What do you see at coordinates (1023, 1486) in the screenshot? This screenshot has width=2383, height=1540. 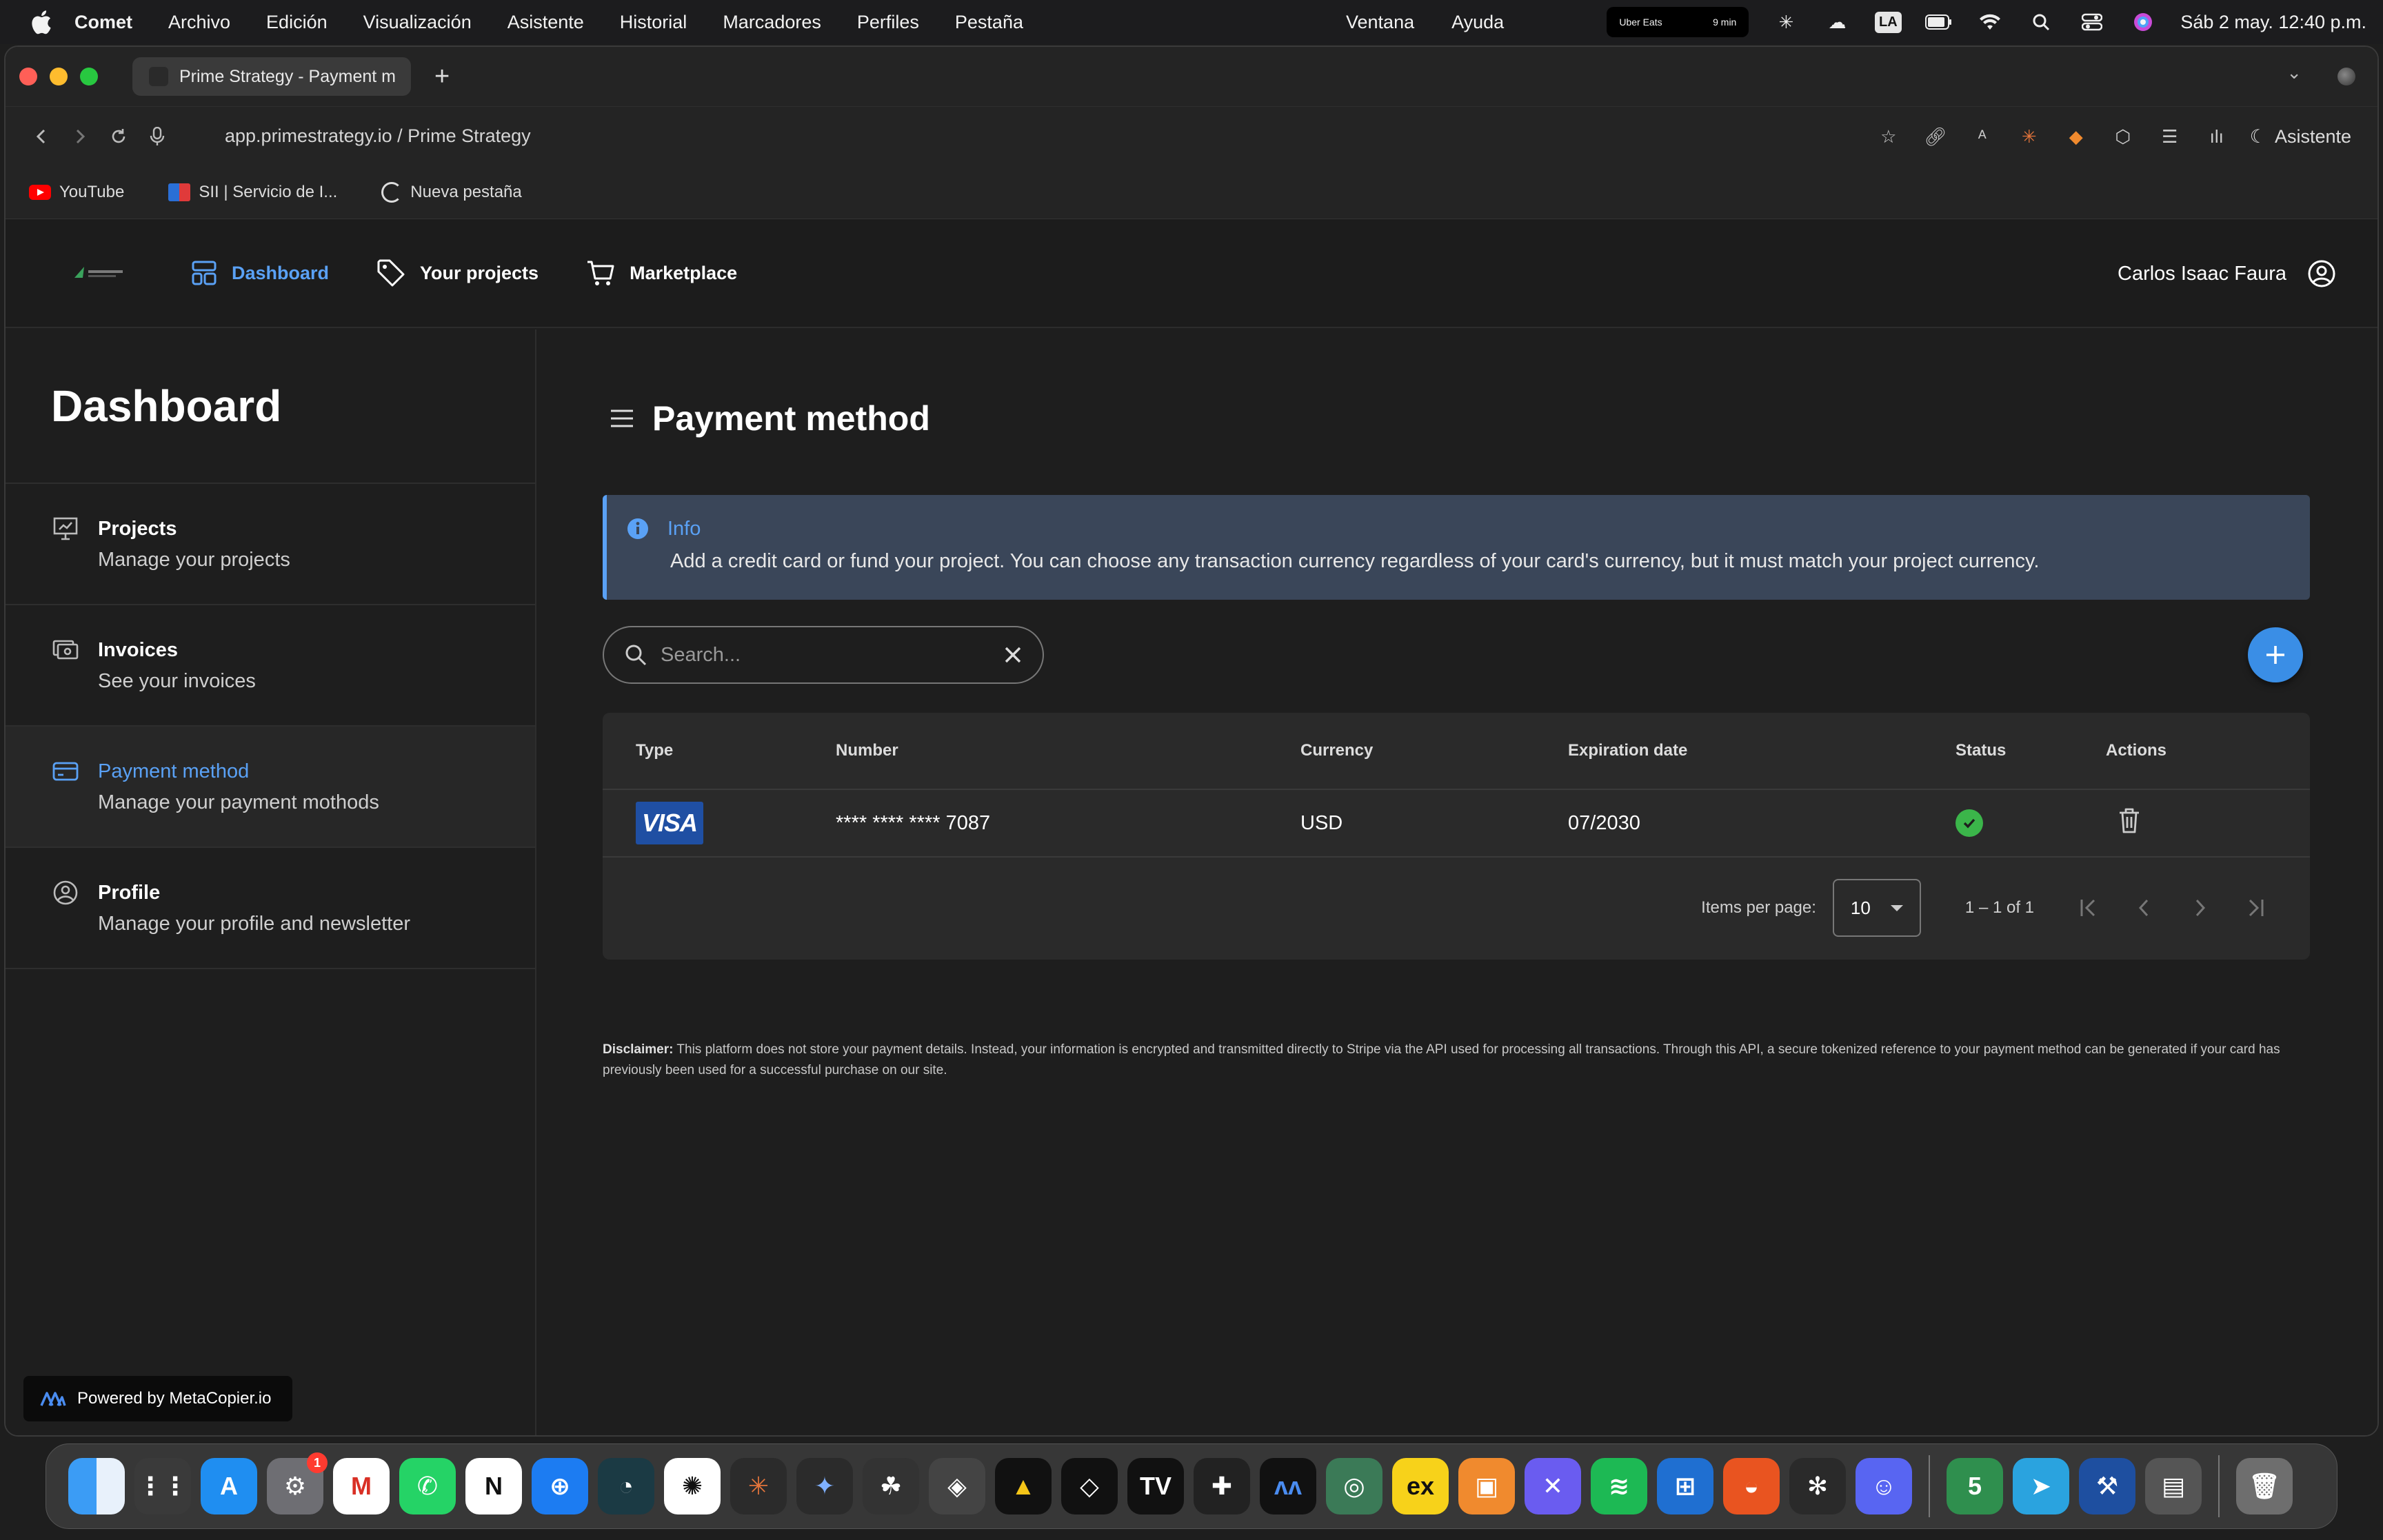 I see `arena-icon: ▲` at bounding box center [1023, 1486].